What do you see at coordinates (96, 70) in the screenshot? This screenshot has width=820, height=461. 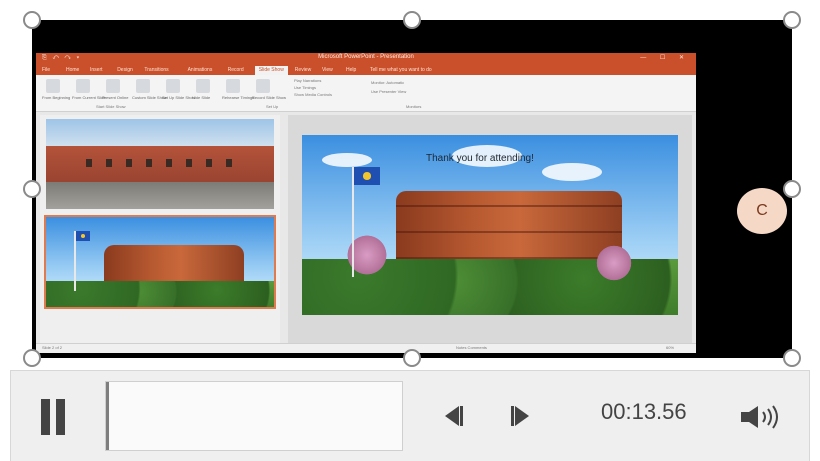 I see `ppt-tab: Insert` at bounding box center [96, 70].